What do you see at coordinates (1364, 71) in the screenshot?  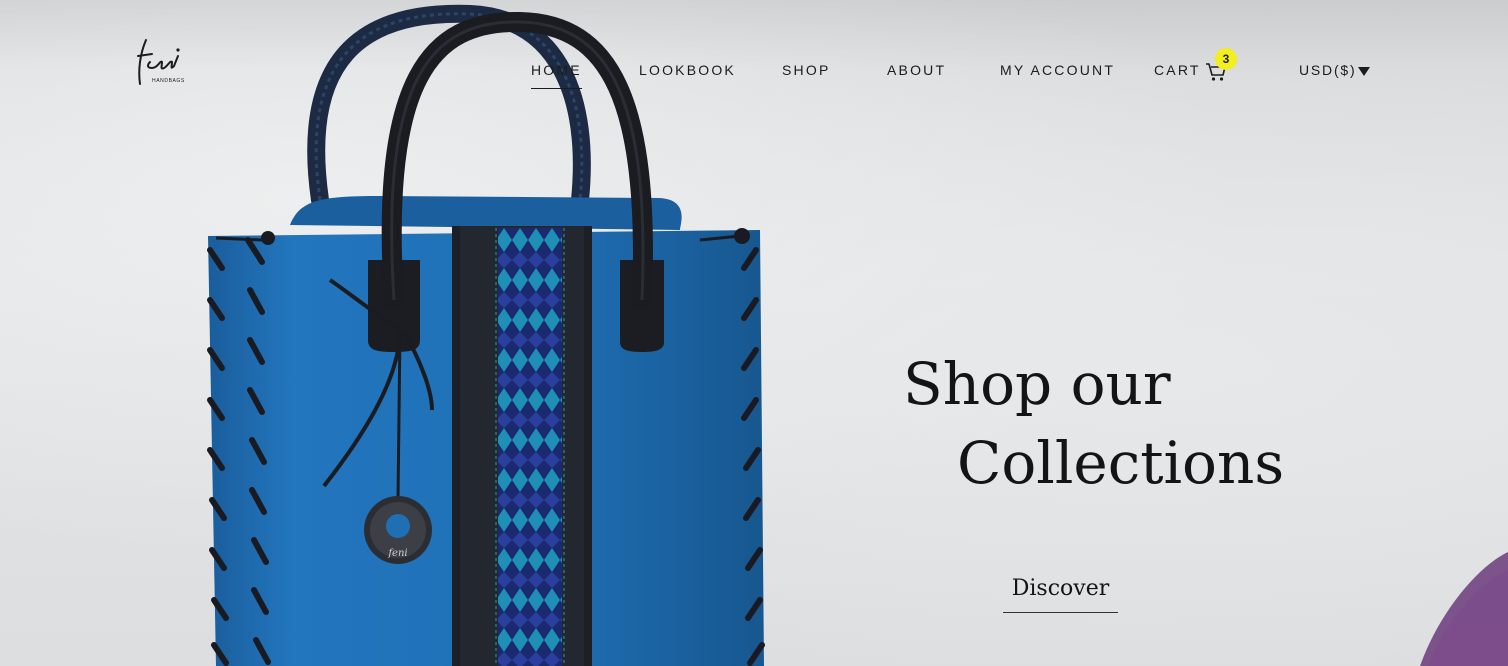 I see `caret-down-icon` at bounding box center [1364, 71].